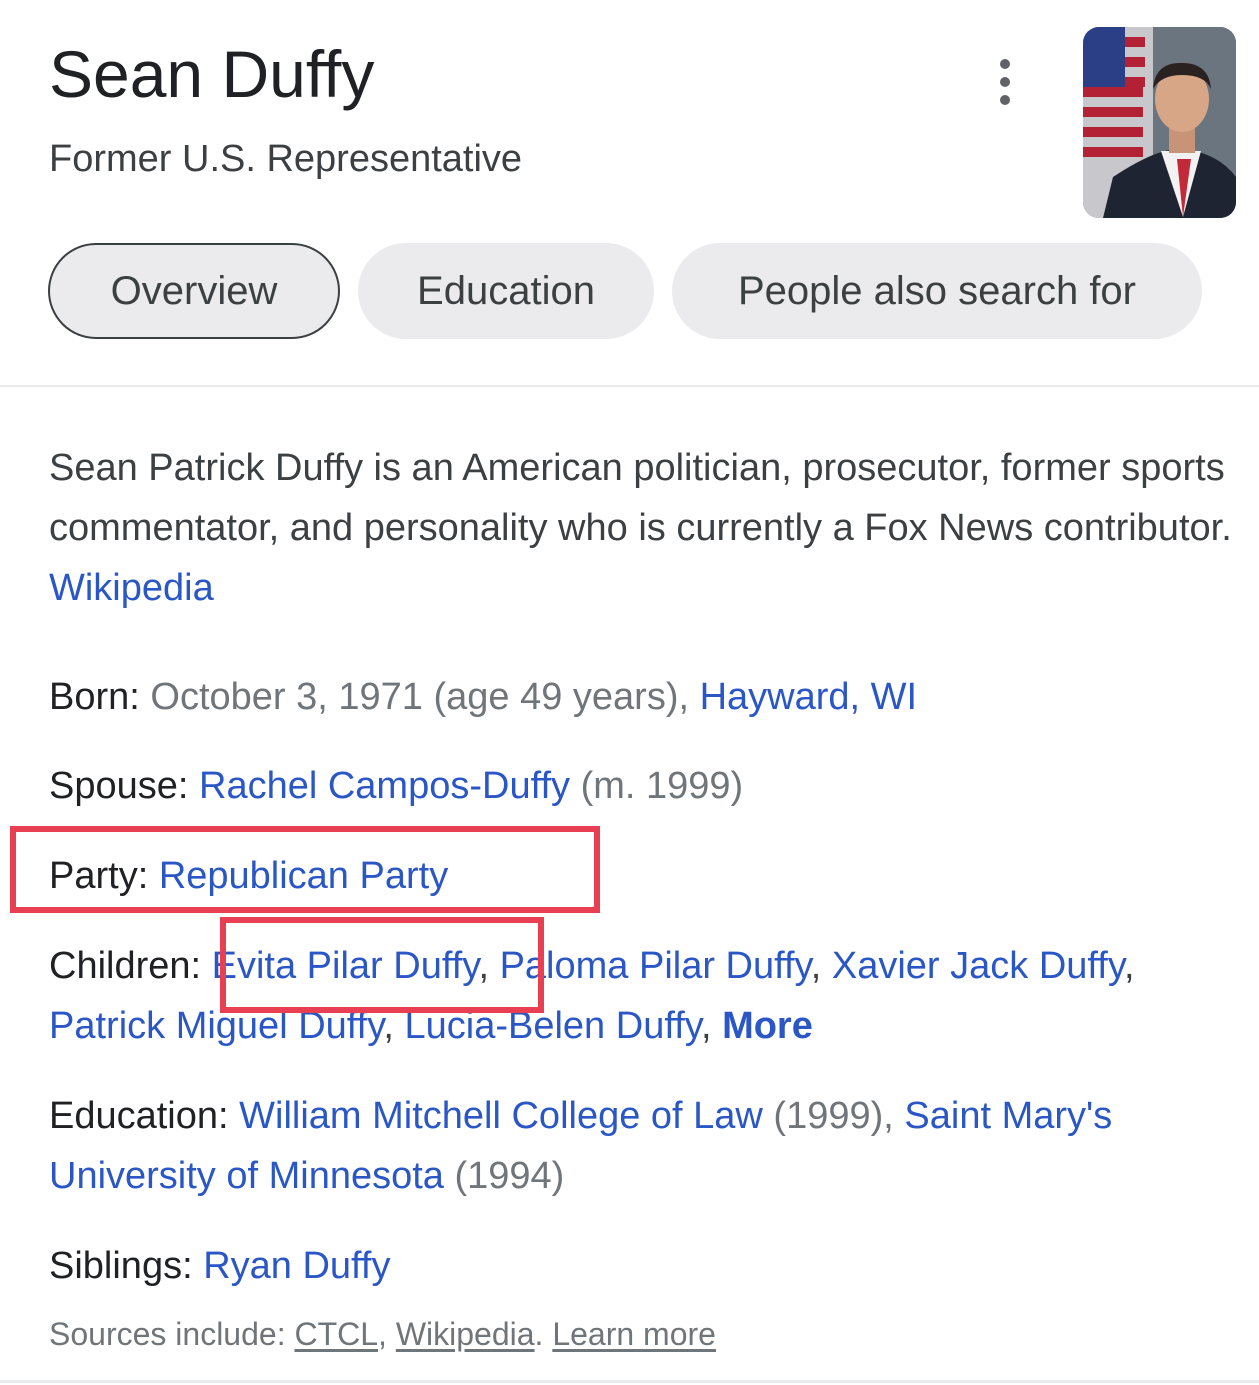  Describe the element at coordinates (125, 966) in the screenshot. I see `children-label: Children:` at that location.